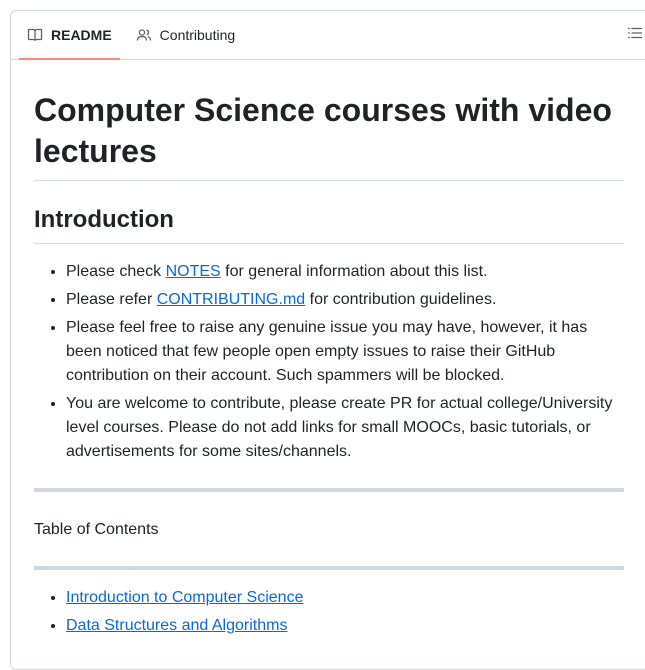 This screenshot has width=645, height=670. Describe the element at coordinates (197, 35) in the screenshot. I see `tab-contributing-label: Contributing` at that location.